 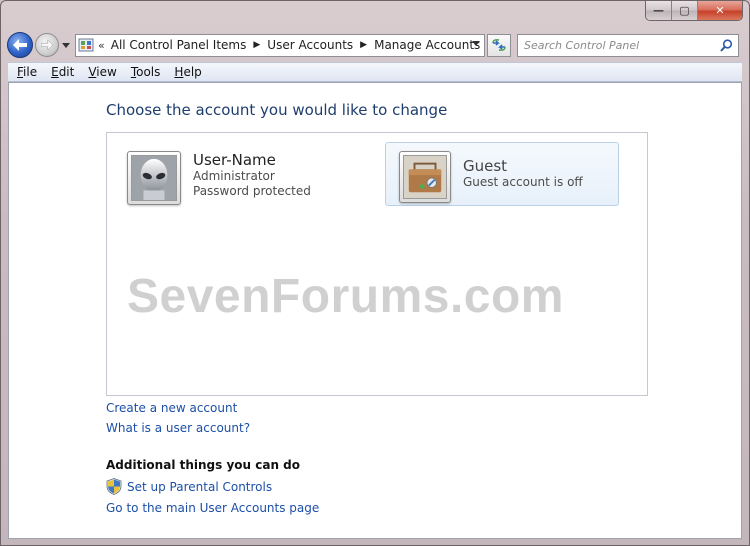 What do you see at coordinates (234, 176) in the screenshot?
I see `account-type: Administrator` at bounding box center [234, 176].